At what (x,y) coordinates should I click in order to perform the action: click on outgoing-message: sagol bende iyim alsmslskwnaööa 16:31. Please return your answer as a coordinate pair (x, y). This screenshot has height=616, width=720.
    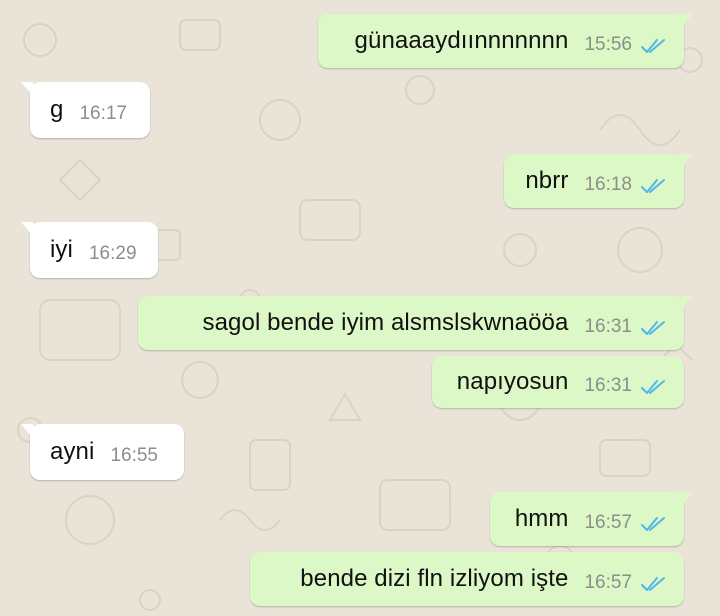
    Looking at the image, I should click on (415, 323).